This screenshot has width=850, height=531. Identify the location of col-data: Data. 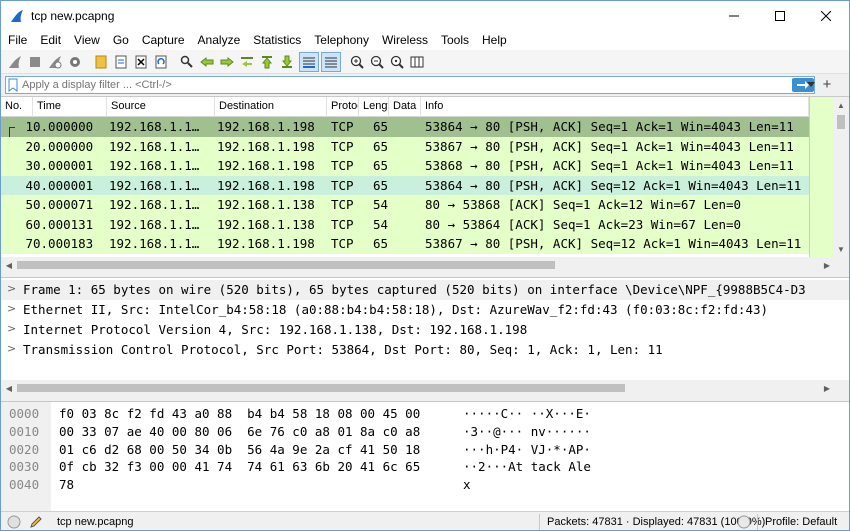
(405, 107).